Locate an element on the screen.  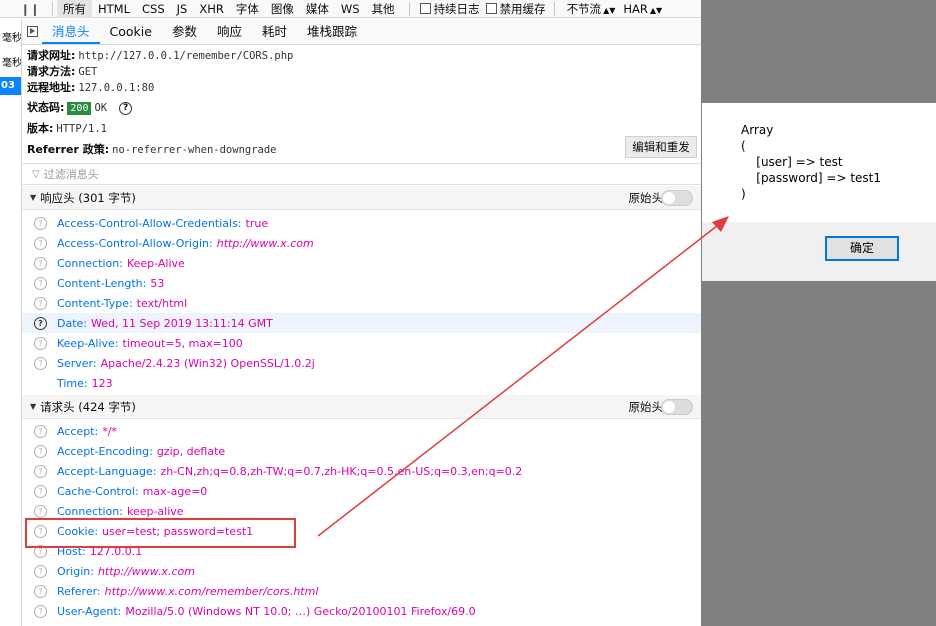
header-name: Keep-Alive: is located at coordinates (88, 343).